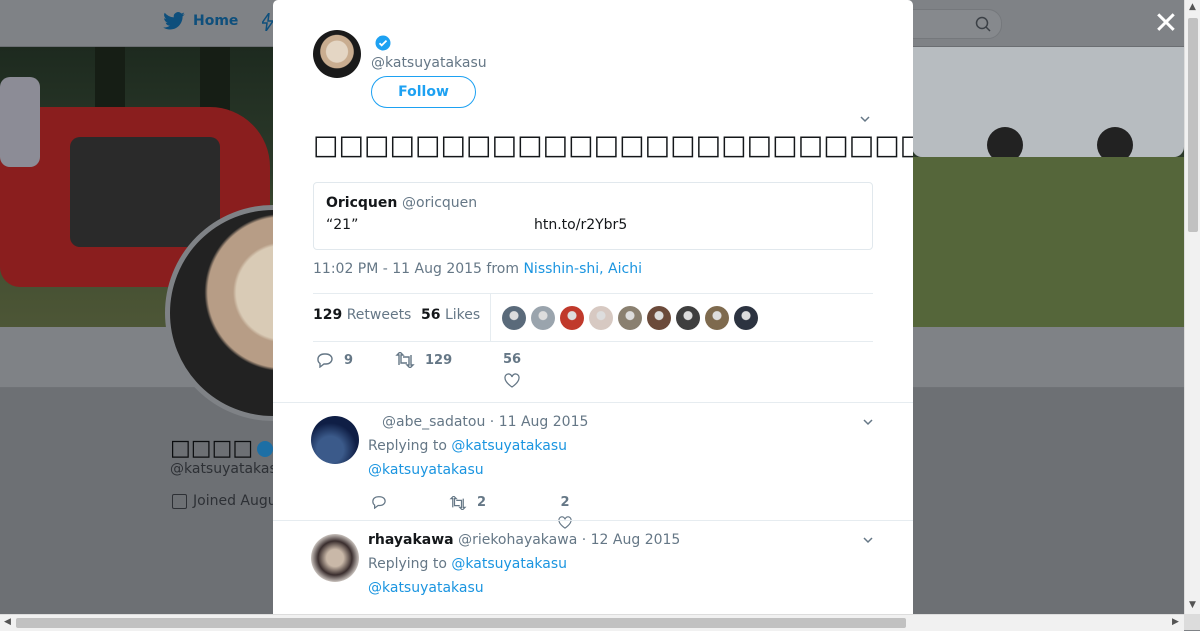 The image size is (1200, 631). I want to click on reply-action: 9, so click(334, 360).